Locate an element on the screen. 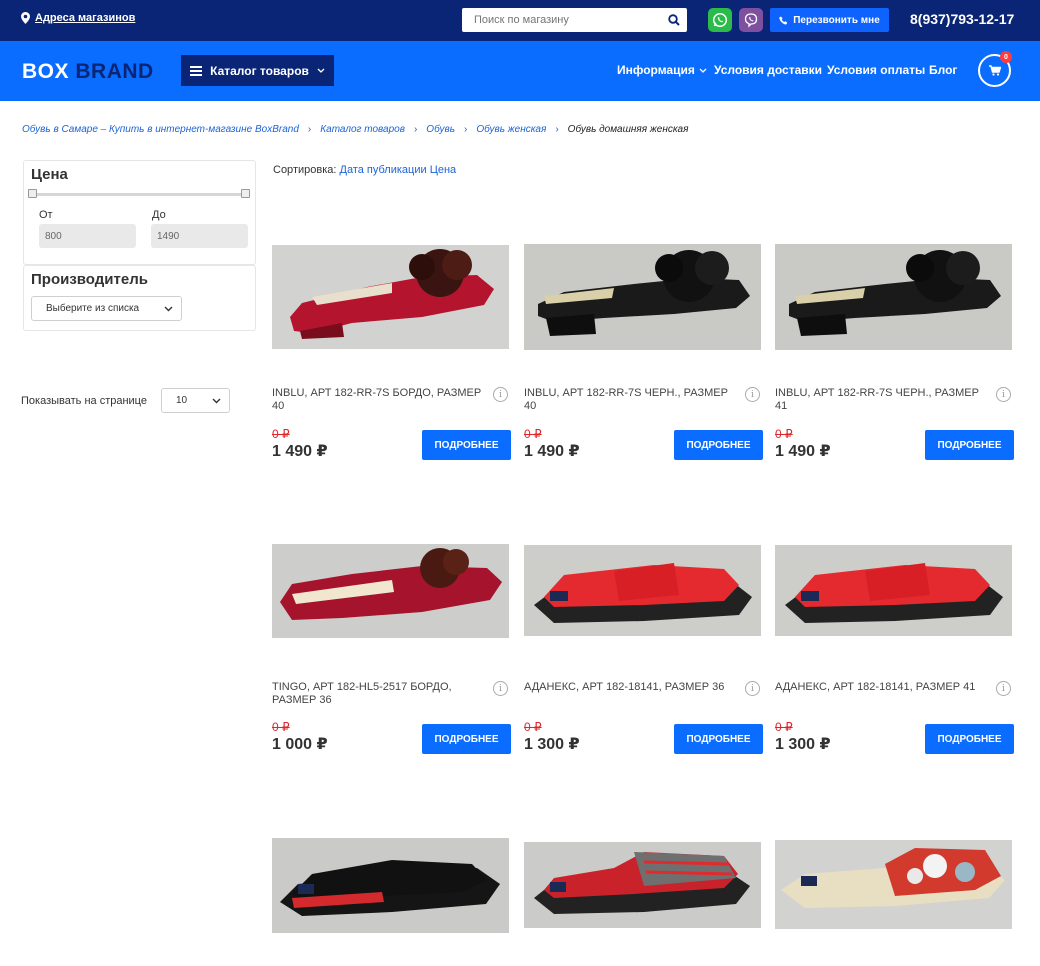 The height and width of the screenshot is (966, 1040). breadcrumb-women-shoes: Обувь женская is located at coordinates (511, 129).